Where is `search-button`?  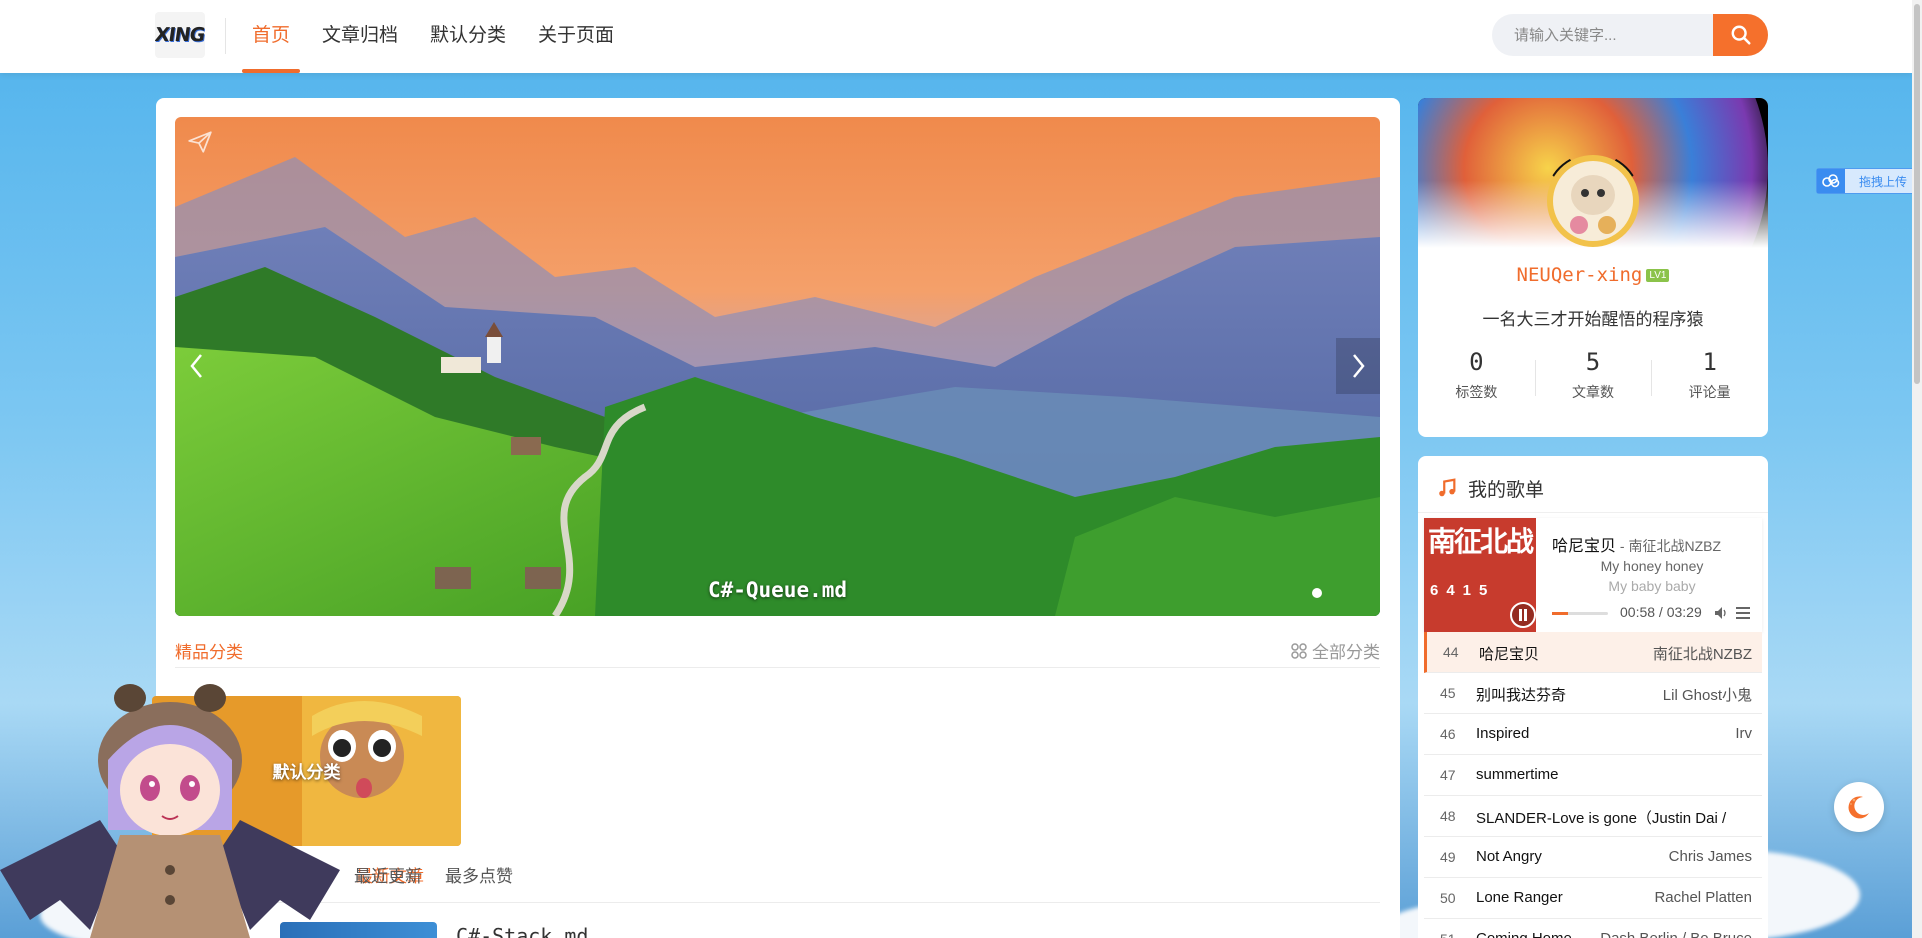
search-button is located at coordinates (1740, 35).